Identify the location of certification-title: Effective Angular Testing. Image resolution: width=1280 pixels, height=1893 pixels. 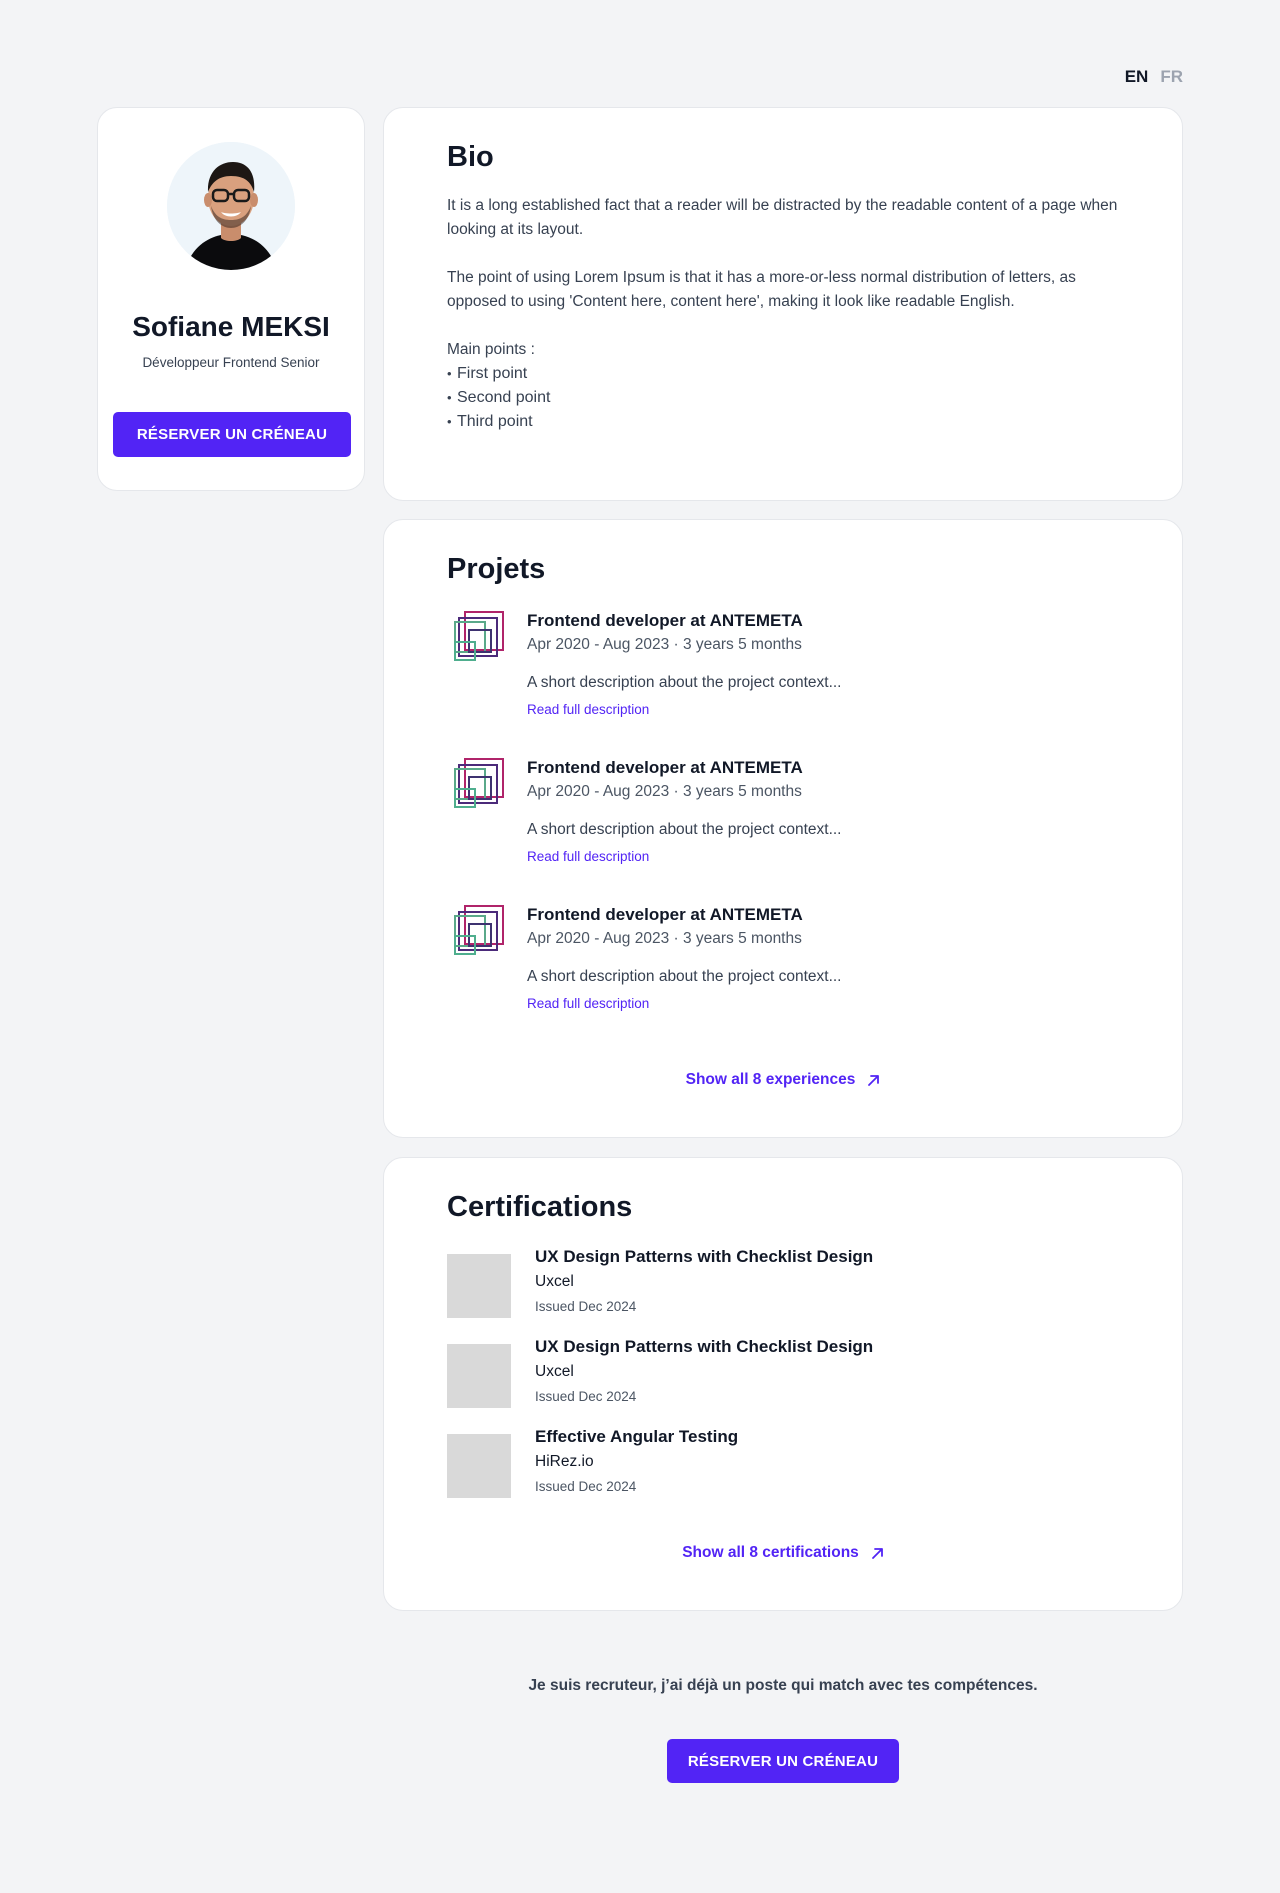
(637, 1436).